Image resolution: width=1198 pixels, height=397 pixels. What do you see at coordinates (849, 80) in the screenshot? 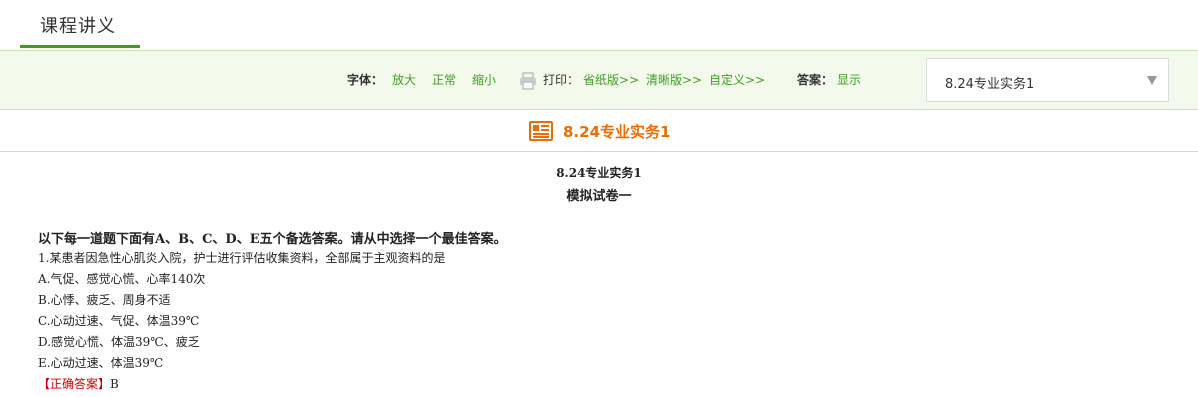
I see `answer-show-link: 显示` at bounding box center [849, 80].